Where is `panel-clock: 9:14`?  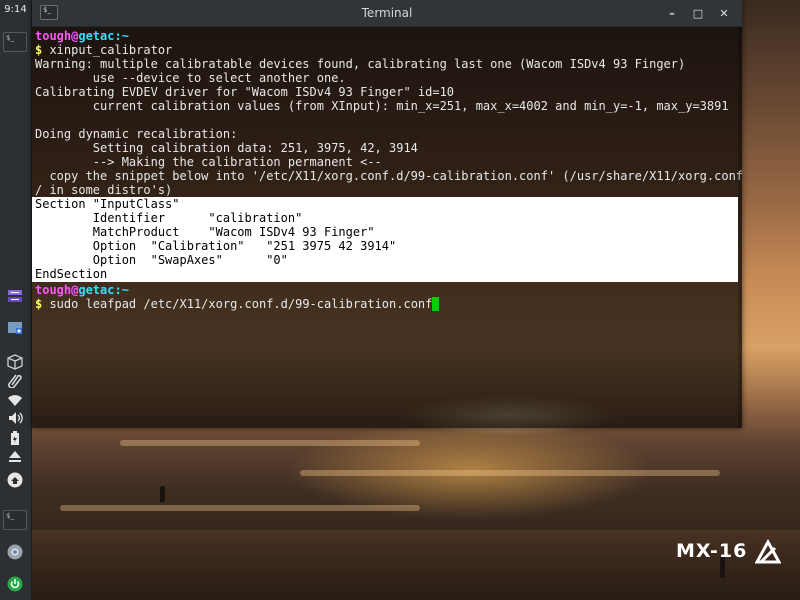 panel-clock: 9:14 is located at coordinates (15, 9).